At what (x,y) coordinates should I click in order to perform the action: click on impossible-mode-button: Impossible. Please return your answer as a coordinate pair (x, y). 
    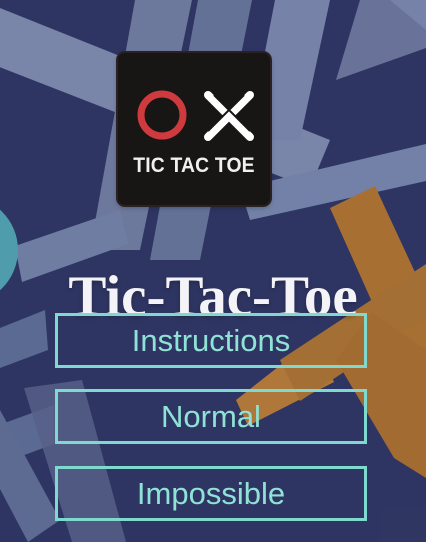
    Looking at the image, I should click on (211, 493).